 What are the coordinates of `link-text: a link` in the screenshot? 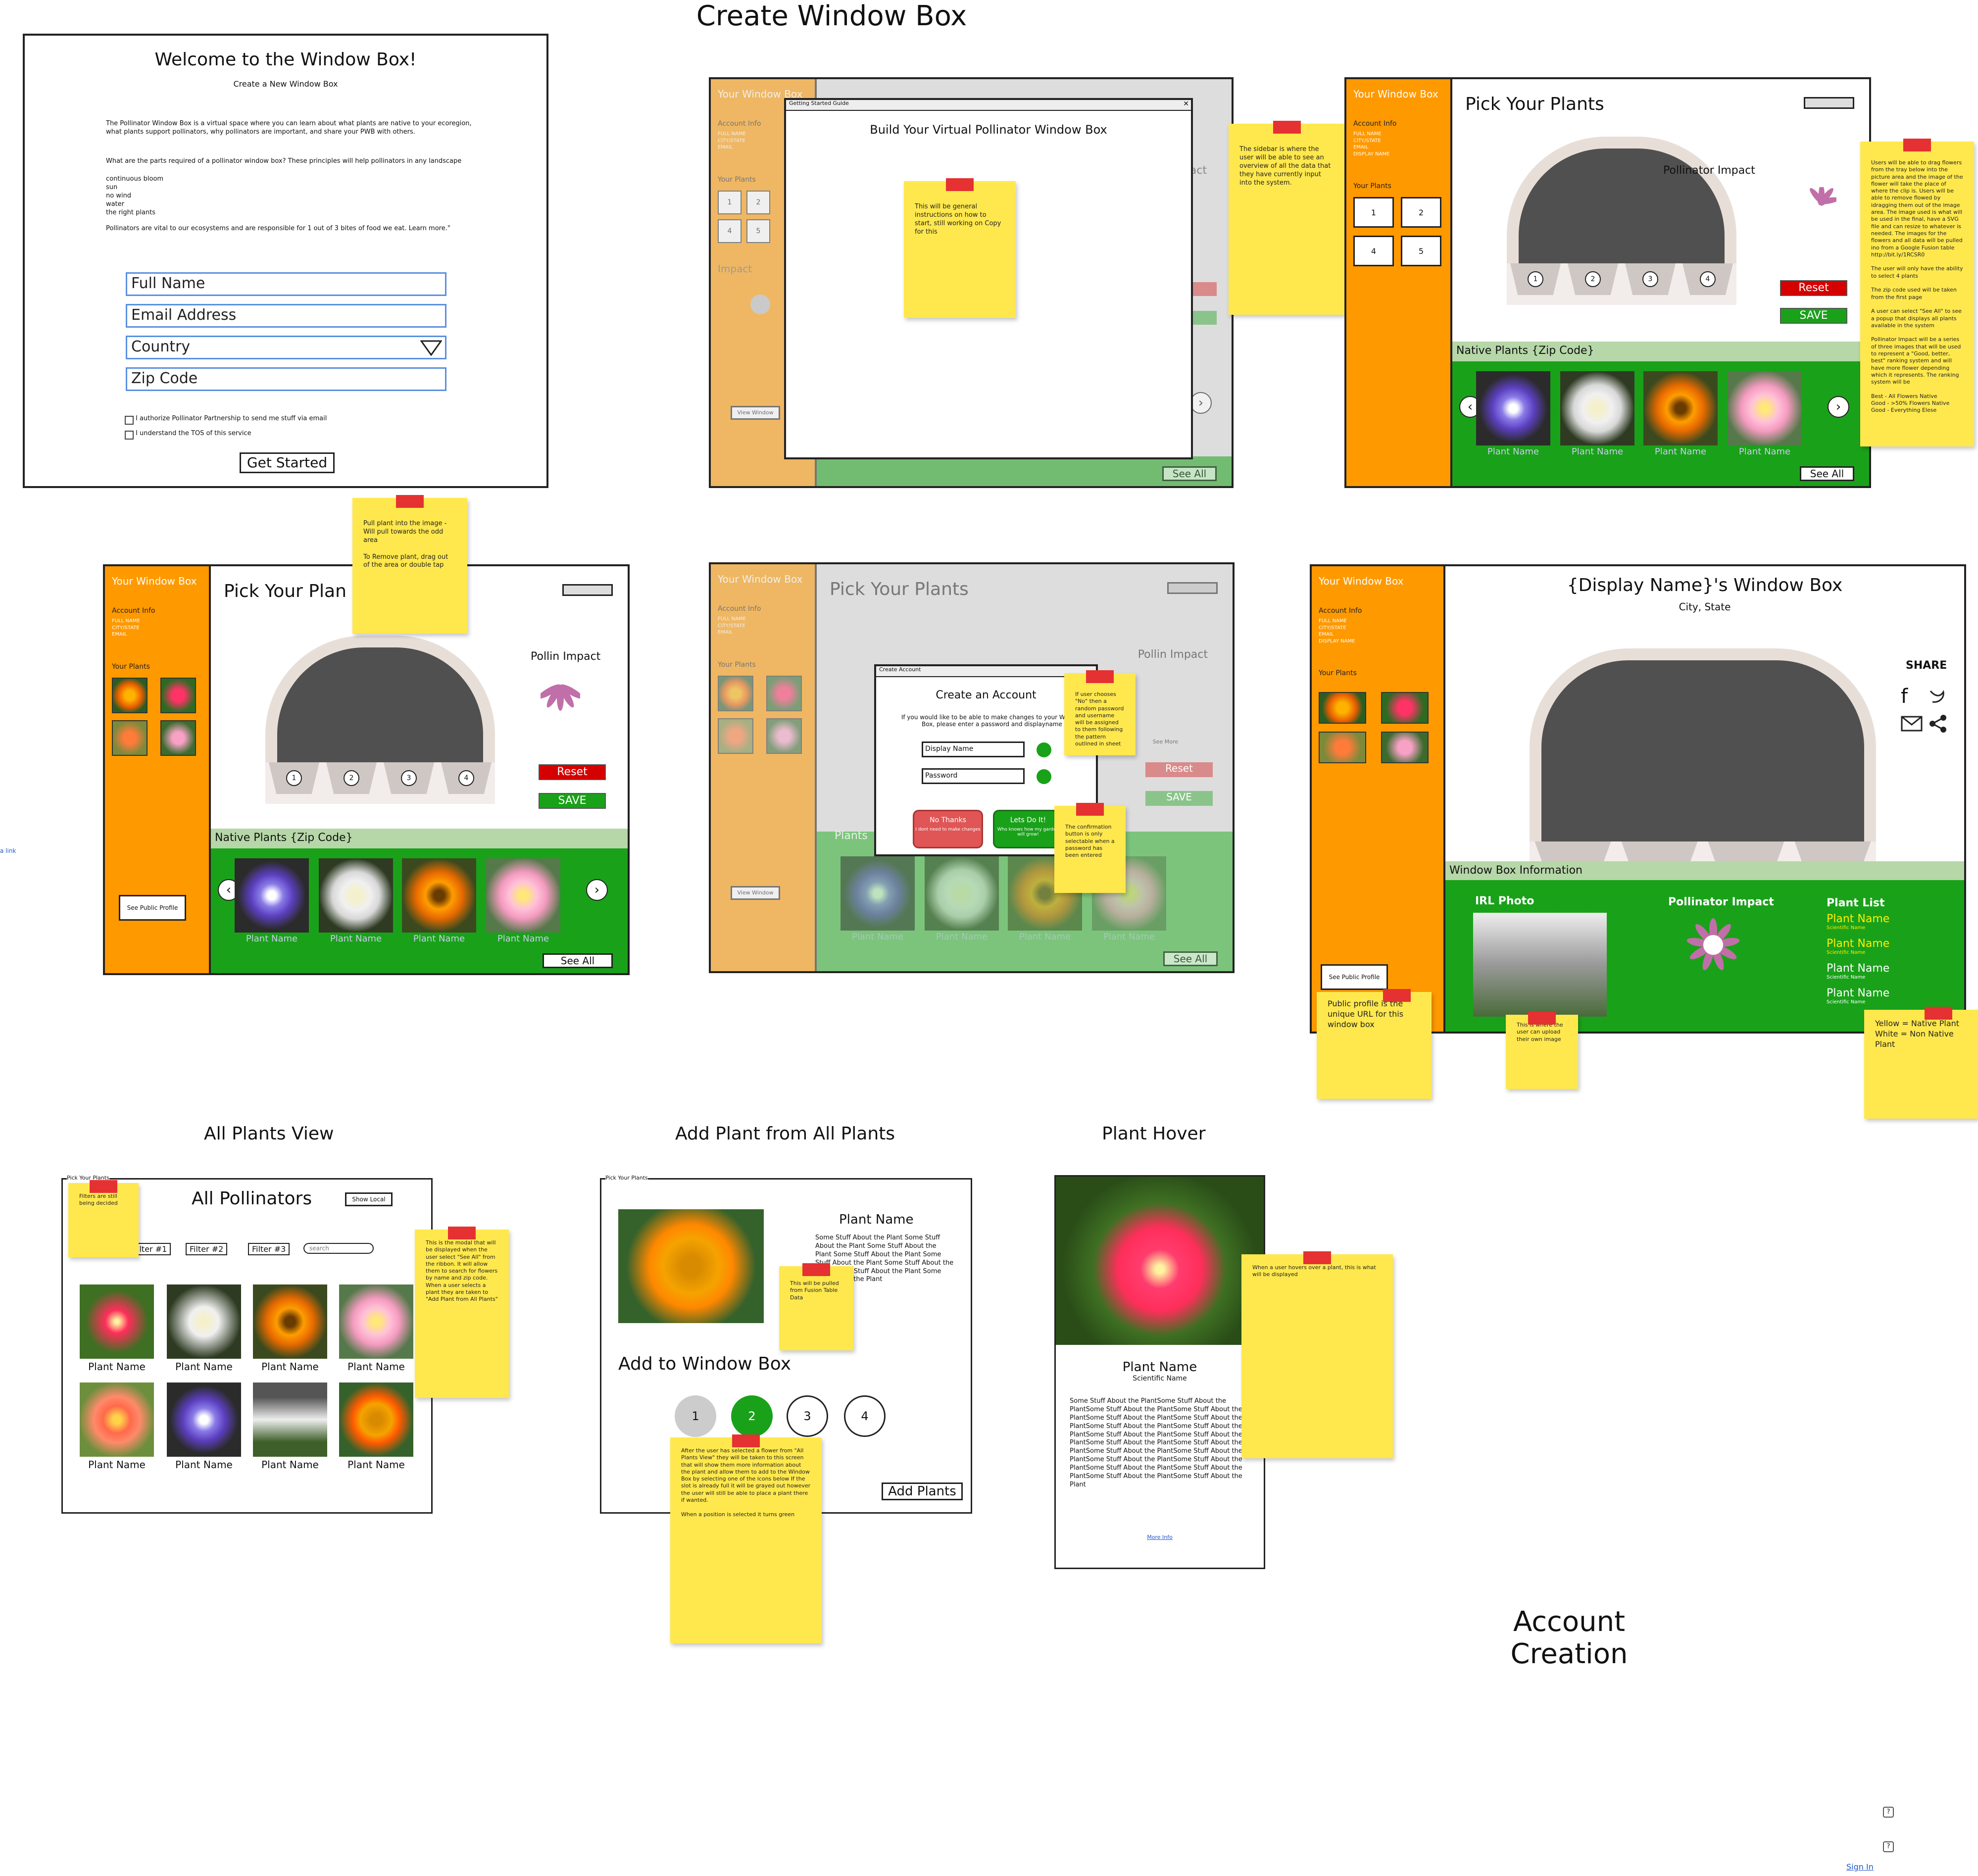 It's located at (8, 850).